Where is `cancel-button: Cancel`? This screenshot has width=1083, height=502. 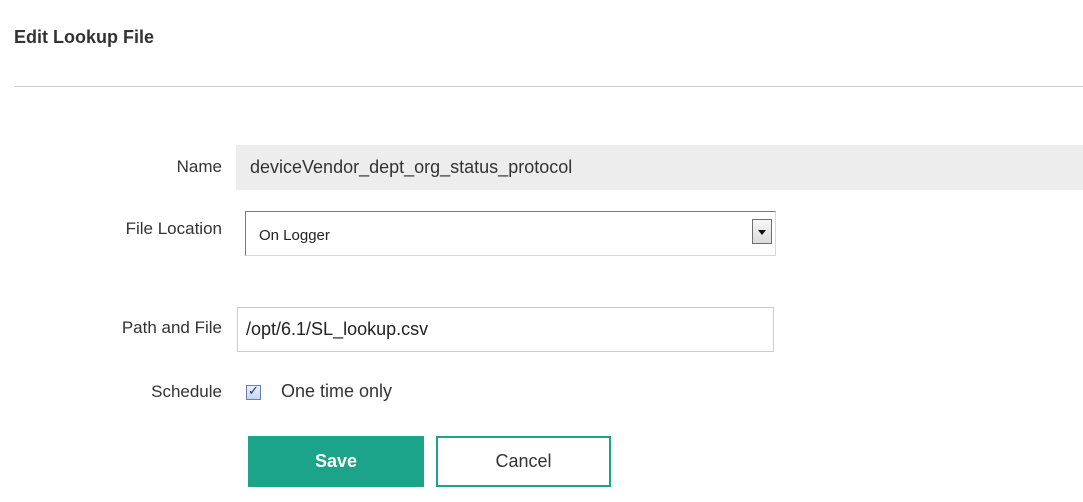 cancel-button: Cancel is located at coordinates (523, 461).